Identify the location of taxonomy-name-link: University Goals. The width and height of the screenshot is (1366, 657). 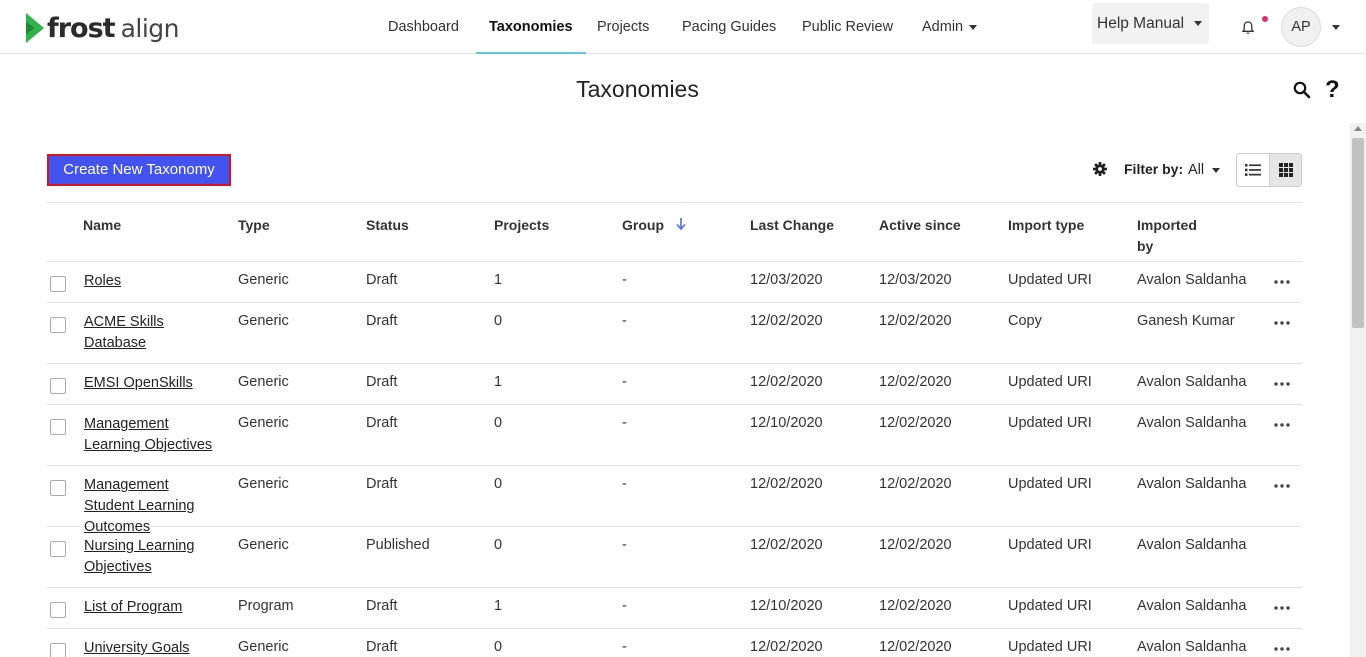
(151, 647).